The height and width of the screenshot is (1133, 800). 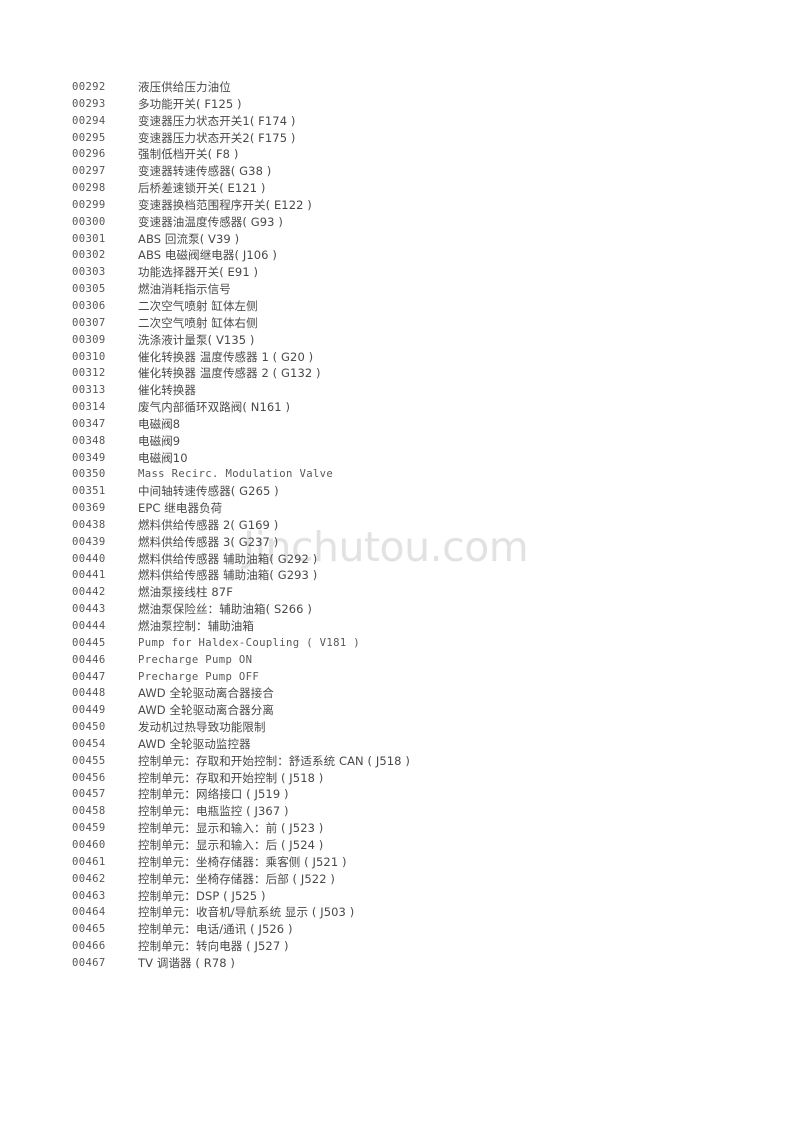 What do you see at coordinates (400, 357) in the screenshot?
I see `code-row: 00310 催化转换器 温度传感器 1 ( G20 )` at bounding box center [400, 357].